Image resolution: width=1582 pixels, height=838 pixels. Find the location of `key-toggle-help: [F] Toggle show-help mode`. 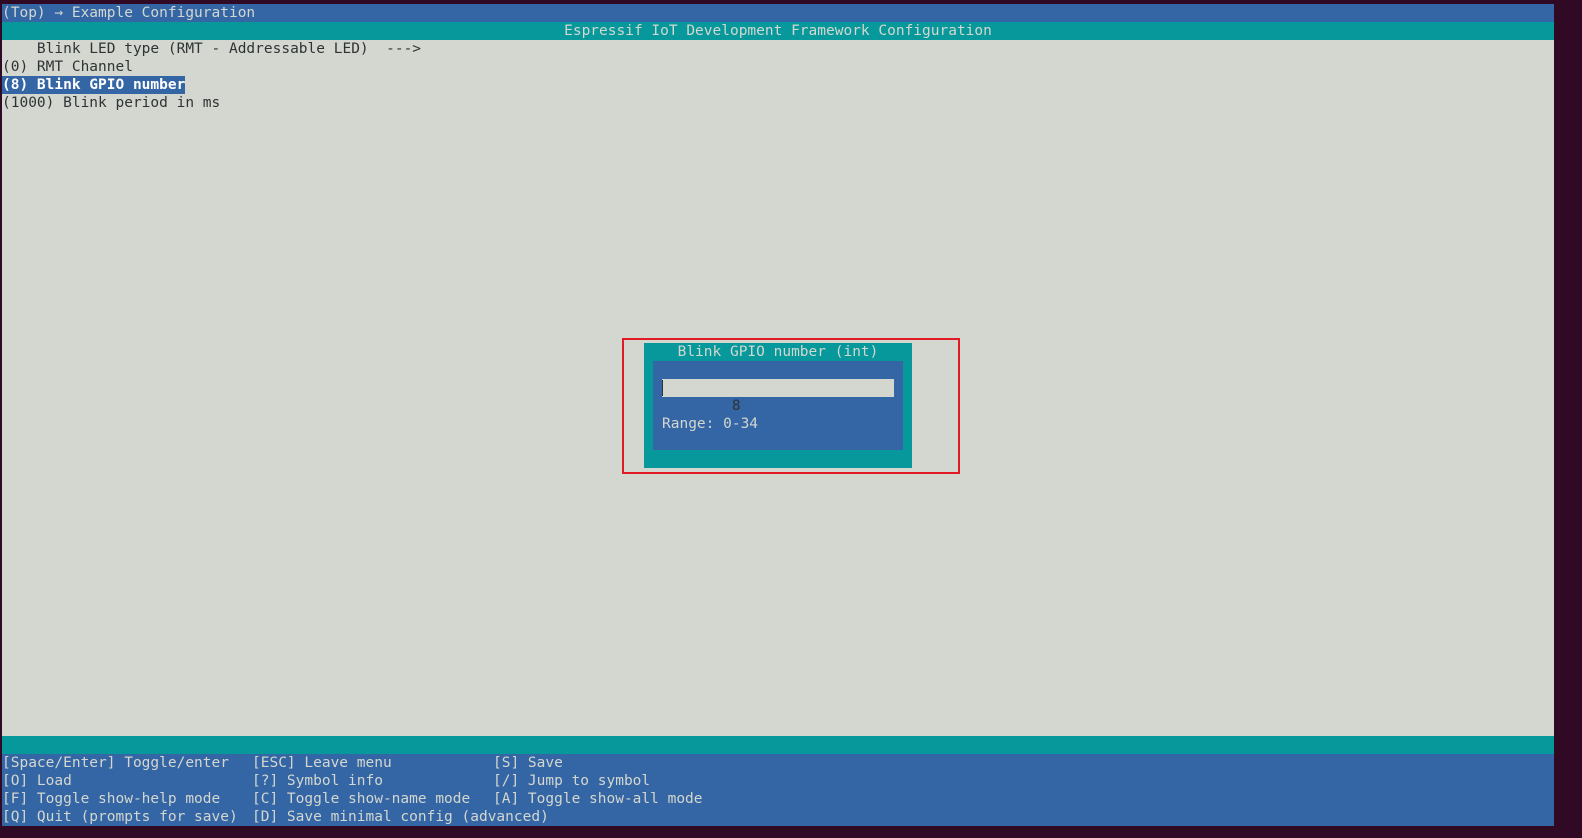

key-toggle-help: [F] Toggle show-help mode is located at coordinates (111, 799).